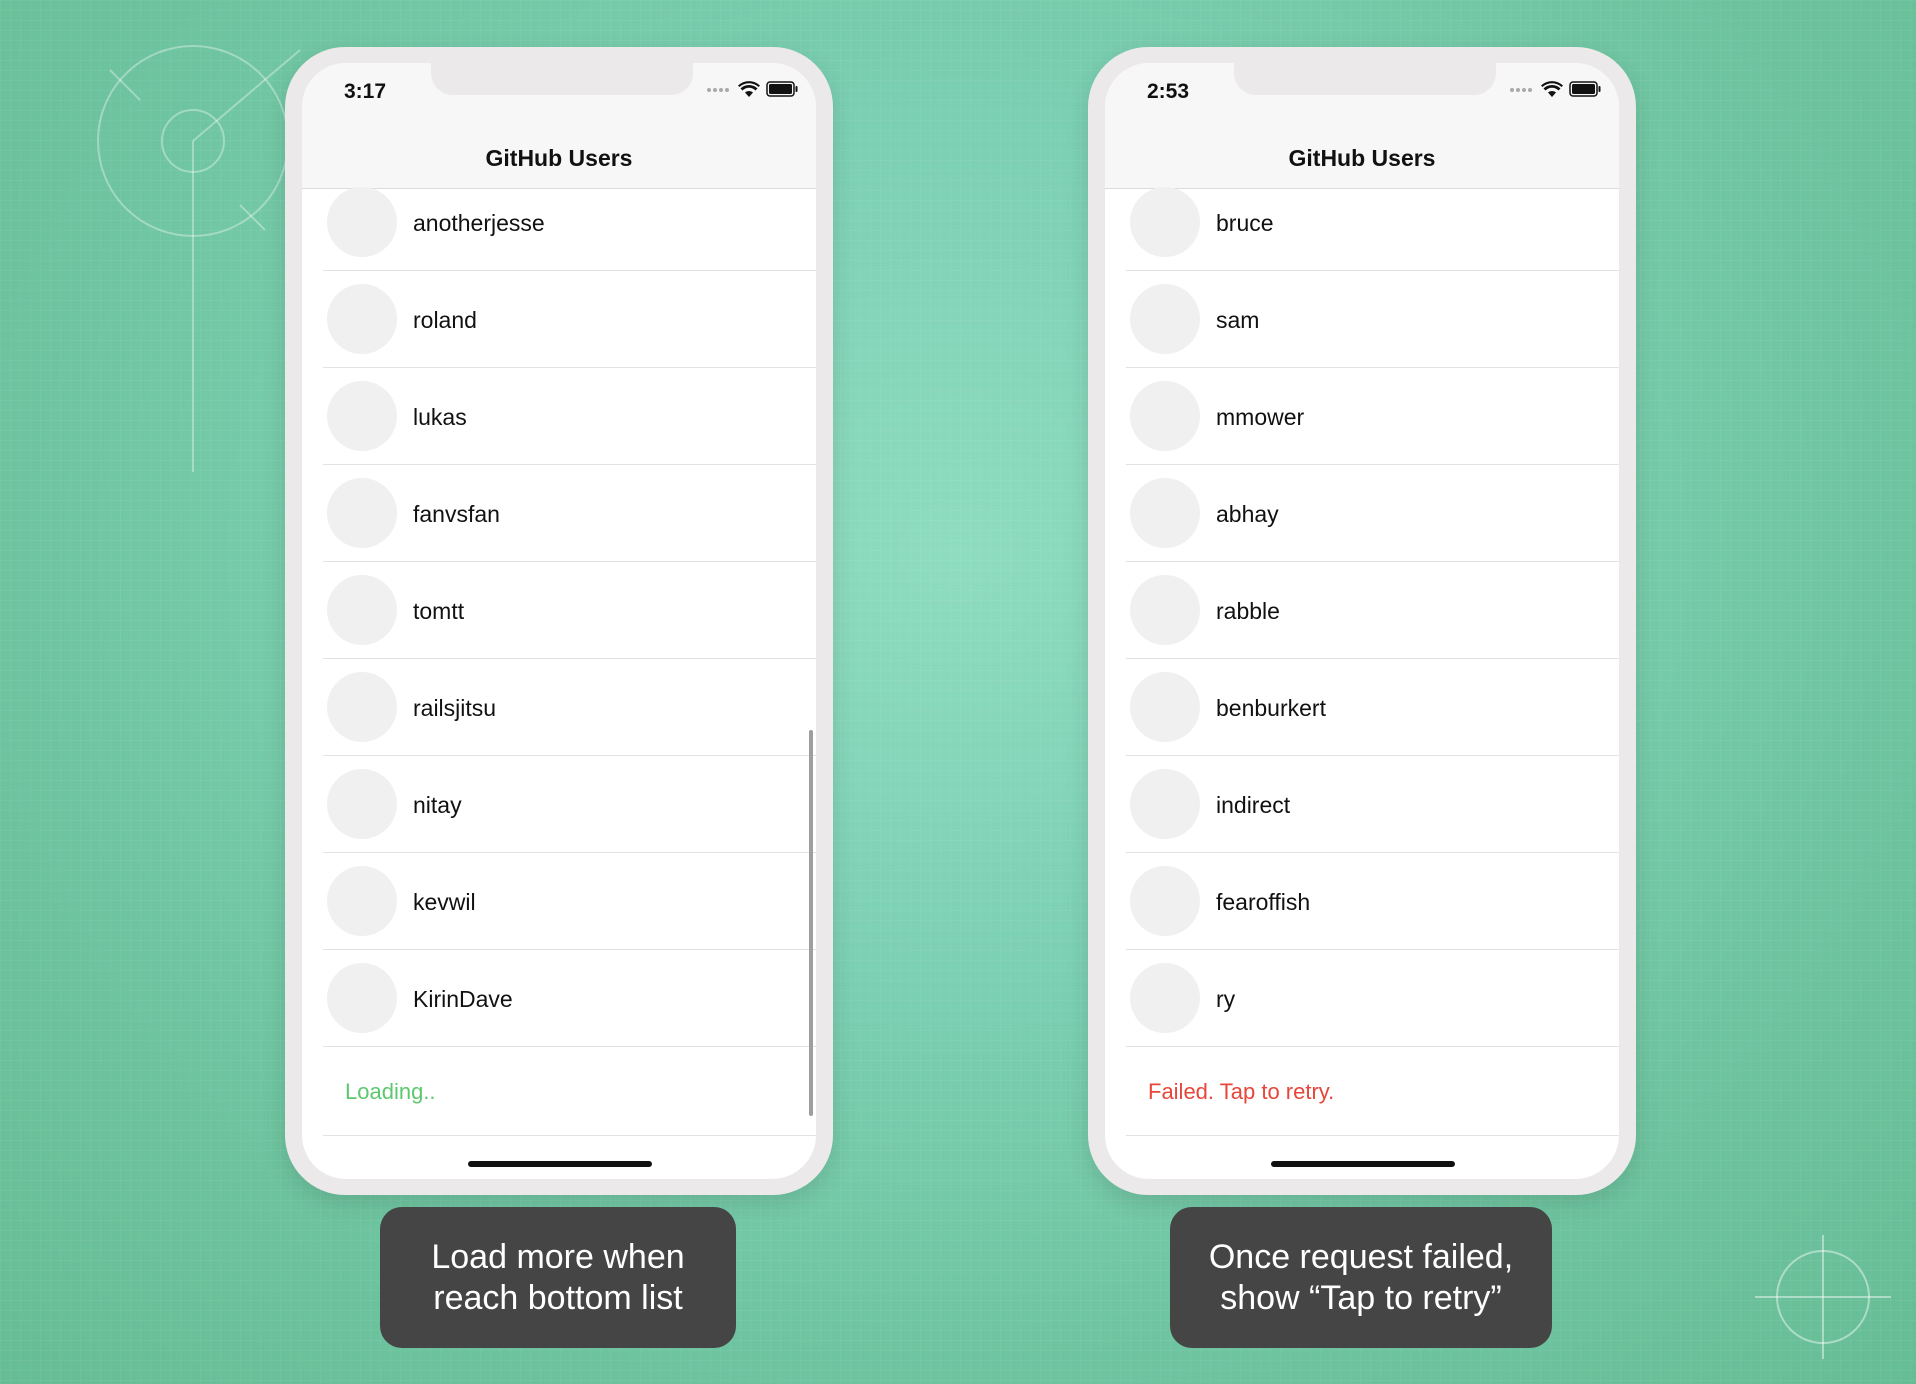 The width and height of the screenshot is (1916, 1384). I want to click on loading-text: Loading.., so click(390, 1091).